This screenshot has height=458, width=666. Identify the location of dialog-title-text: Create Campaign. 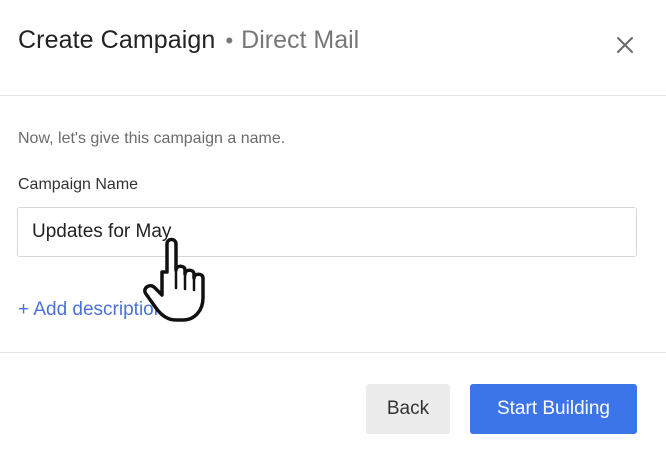
(117, 40).